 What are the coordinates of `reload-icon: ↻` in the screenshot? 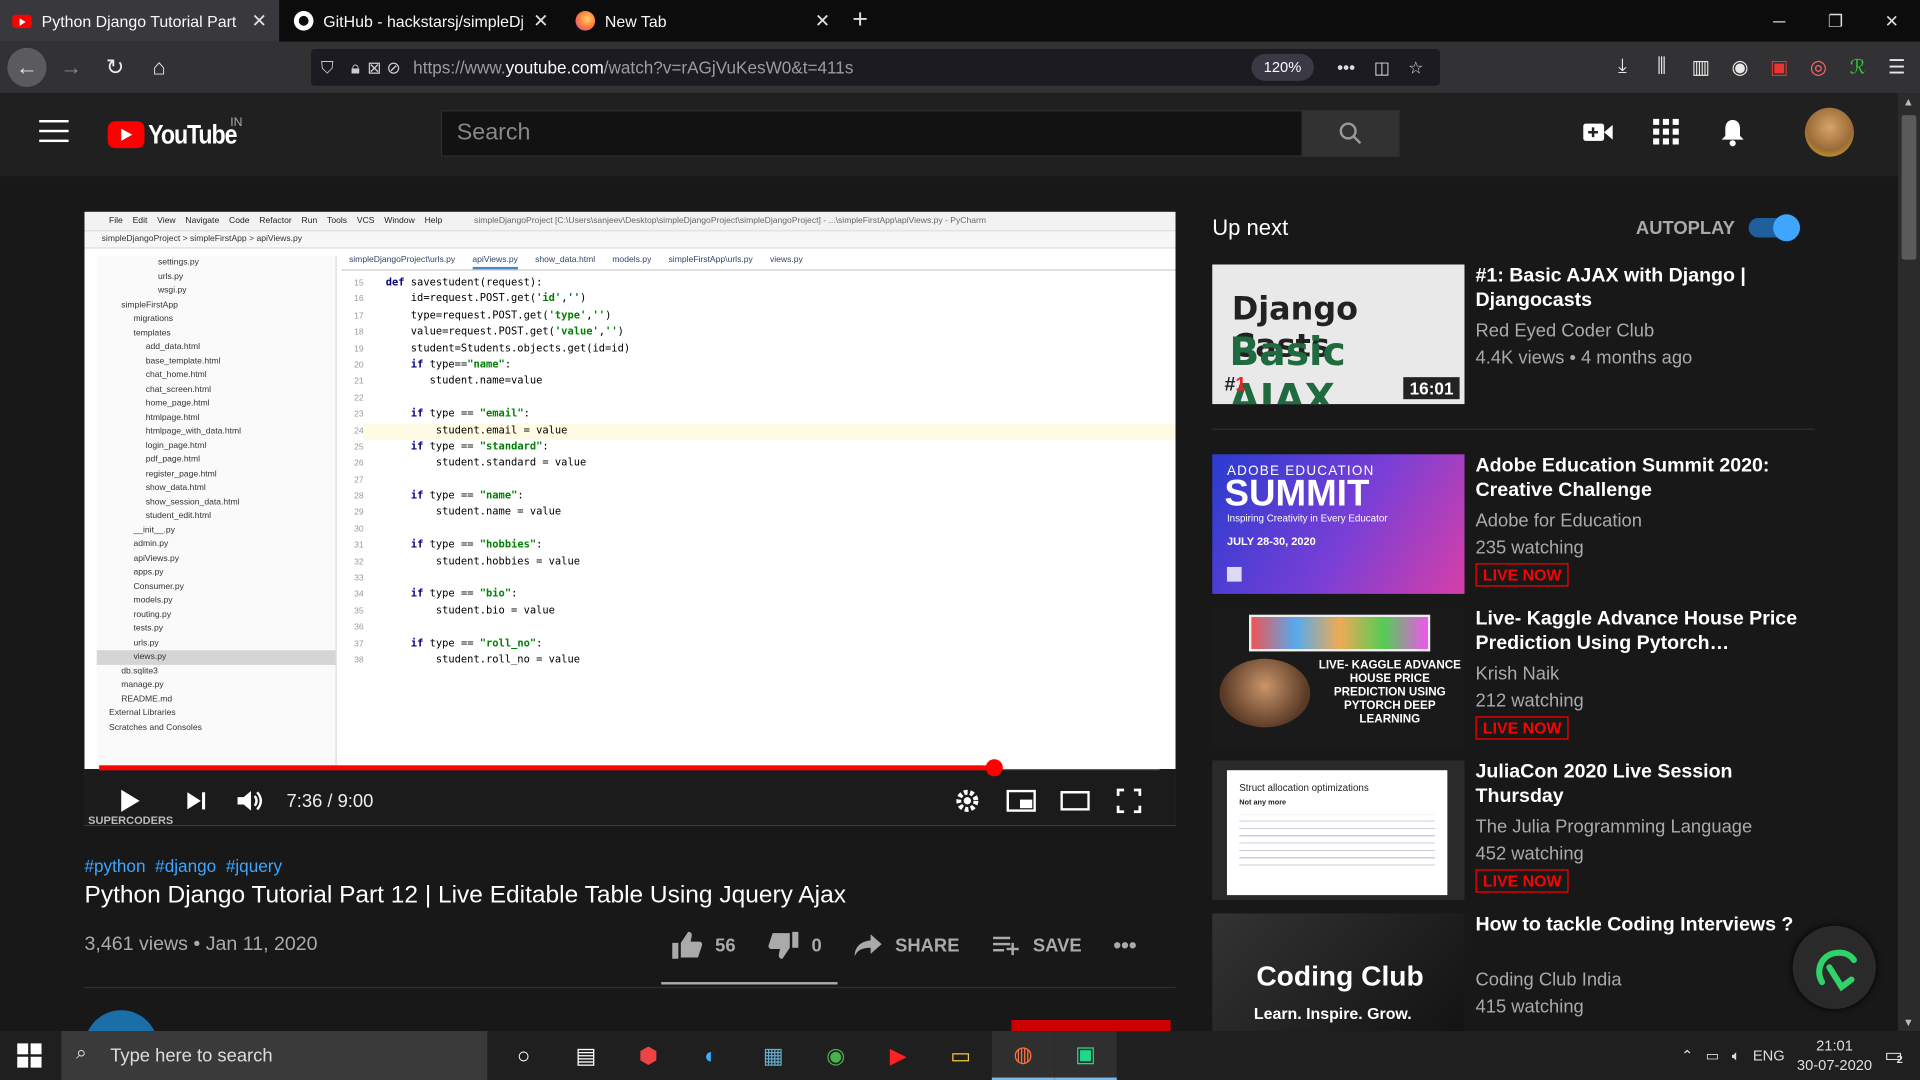 It's located at (115, 67).